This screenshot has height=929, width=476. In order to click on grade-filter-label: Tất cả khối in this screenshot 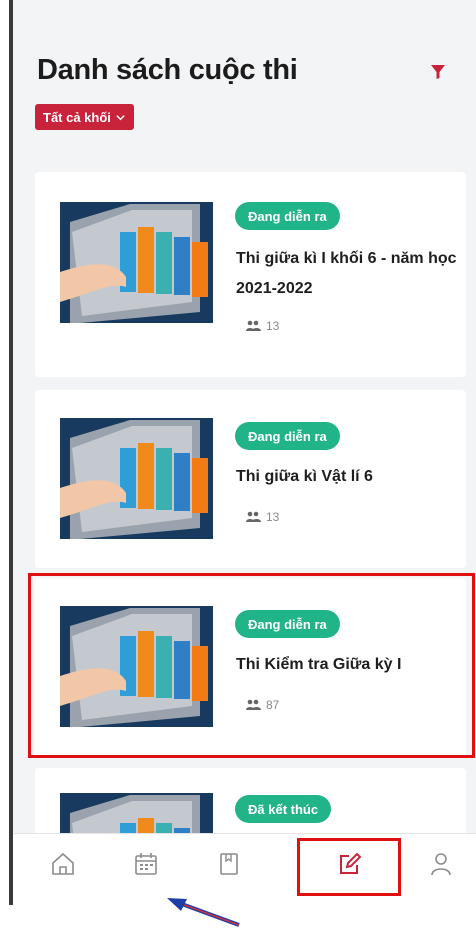, I will do `click(77, 117)`.